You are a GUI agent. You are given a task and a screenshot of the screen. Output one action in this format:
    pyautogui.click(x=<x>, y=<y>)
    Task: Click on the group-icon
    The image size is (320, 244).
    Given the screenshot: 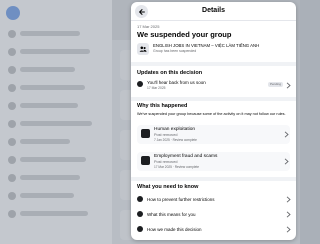 What is the action you would take?
    pyautogui.click(x=143, y=49)
    